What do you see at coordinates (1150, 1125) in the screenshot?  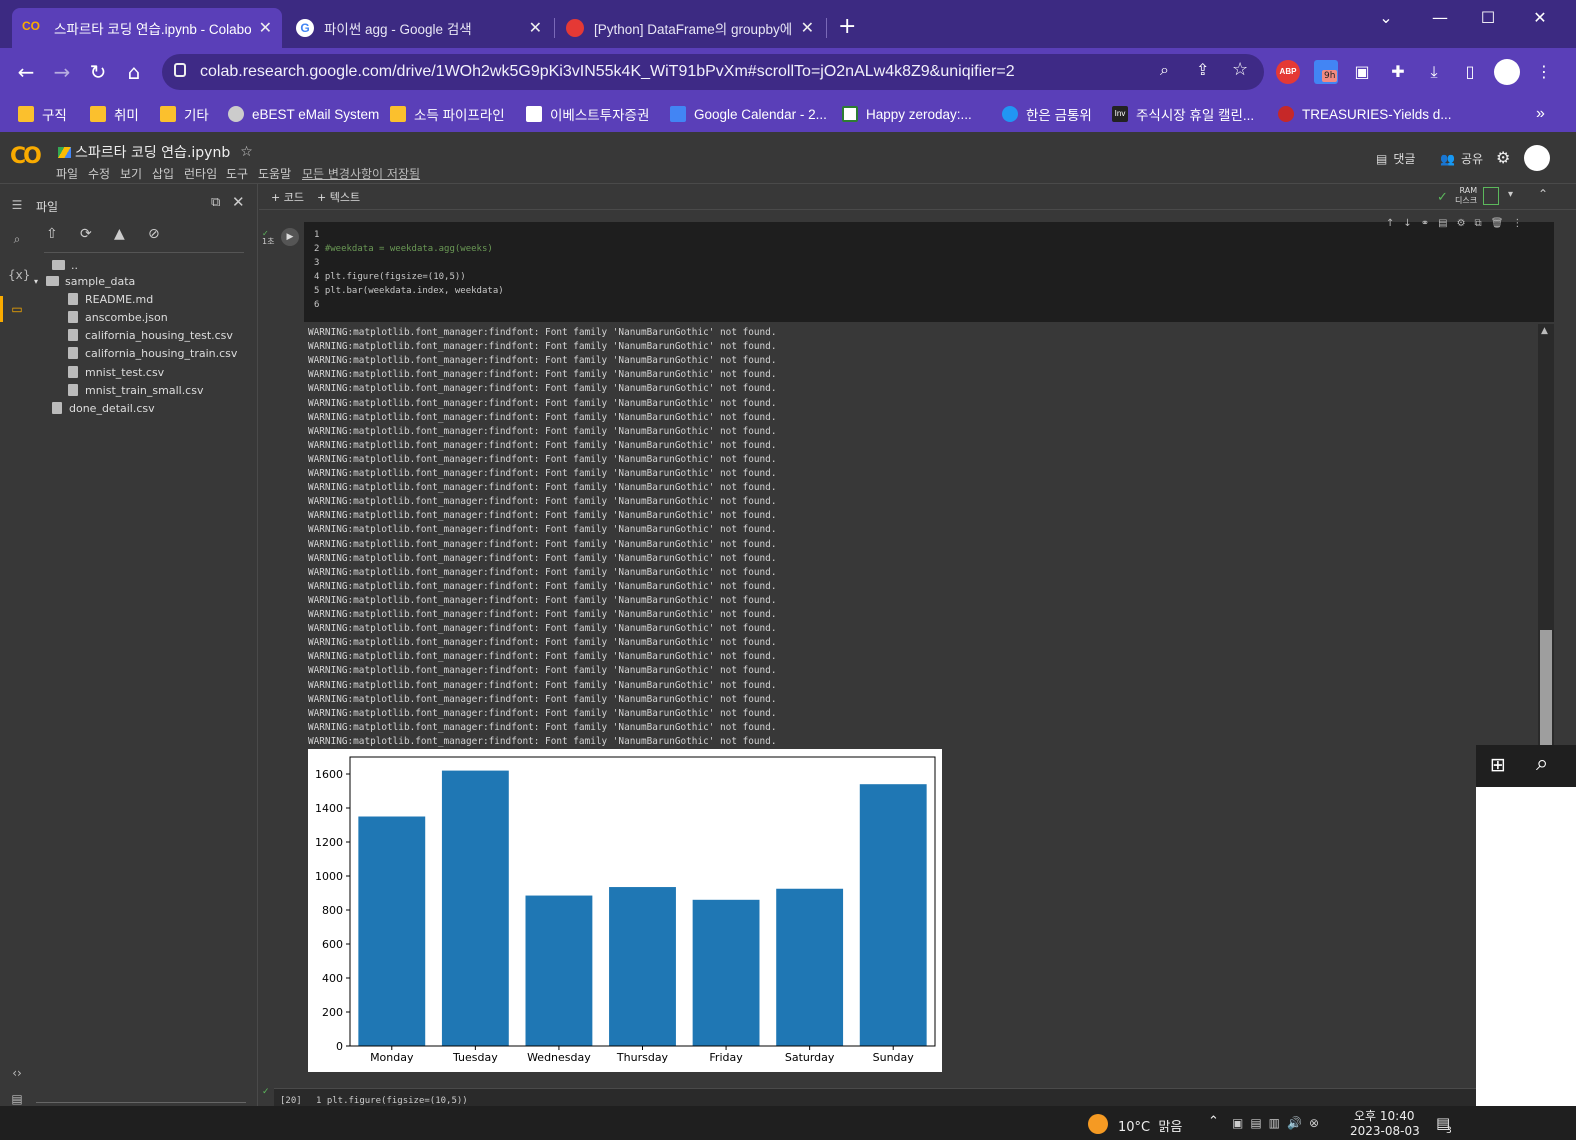 I see `weather-text: 10°C 맑음` at bounding box center [1150, 1125].